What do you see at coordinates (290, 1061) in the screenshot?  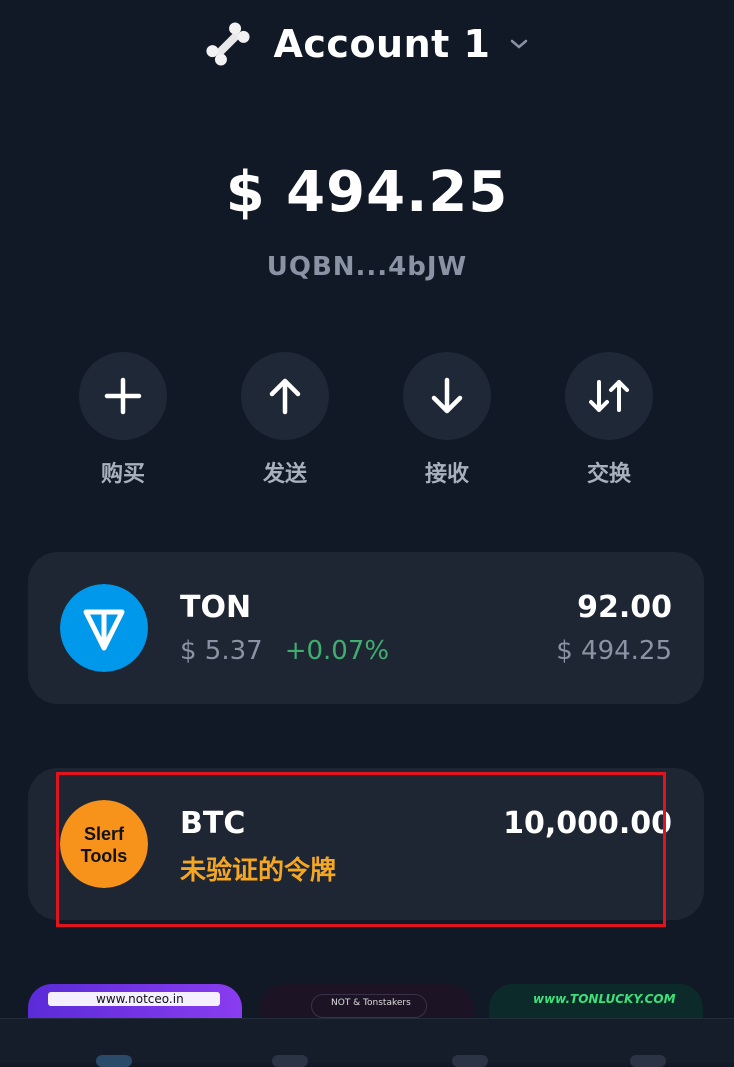 I see `nav-browser-icon` at bounding box center [290, 1061].